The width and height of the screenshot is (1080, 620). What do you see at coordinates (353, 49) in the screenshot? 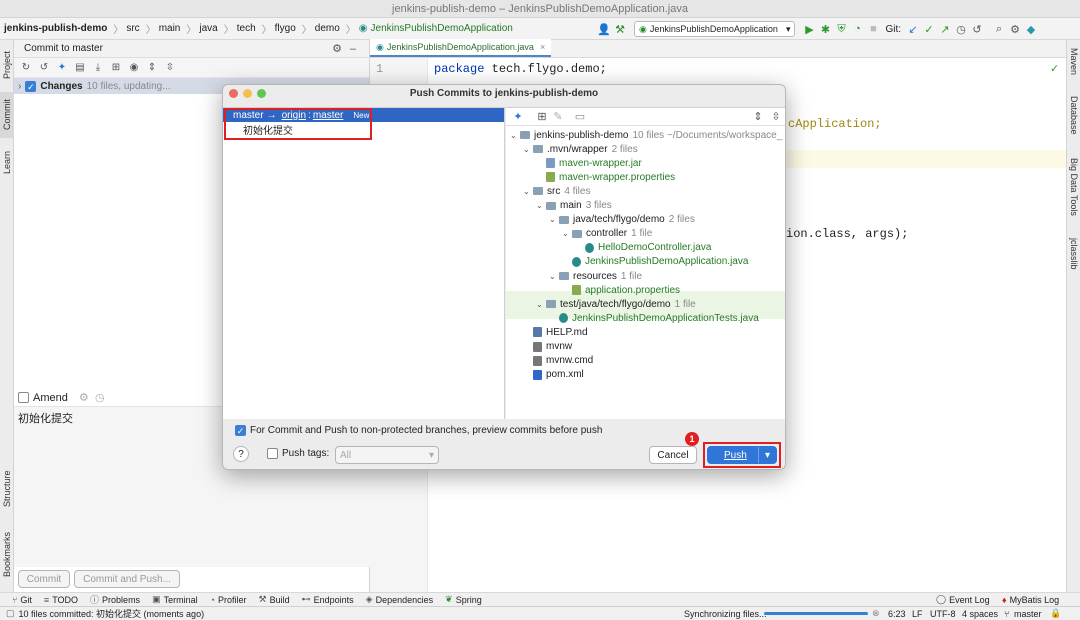
I see `minimize-icon: –` at bounding box center [353, 49].